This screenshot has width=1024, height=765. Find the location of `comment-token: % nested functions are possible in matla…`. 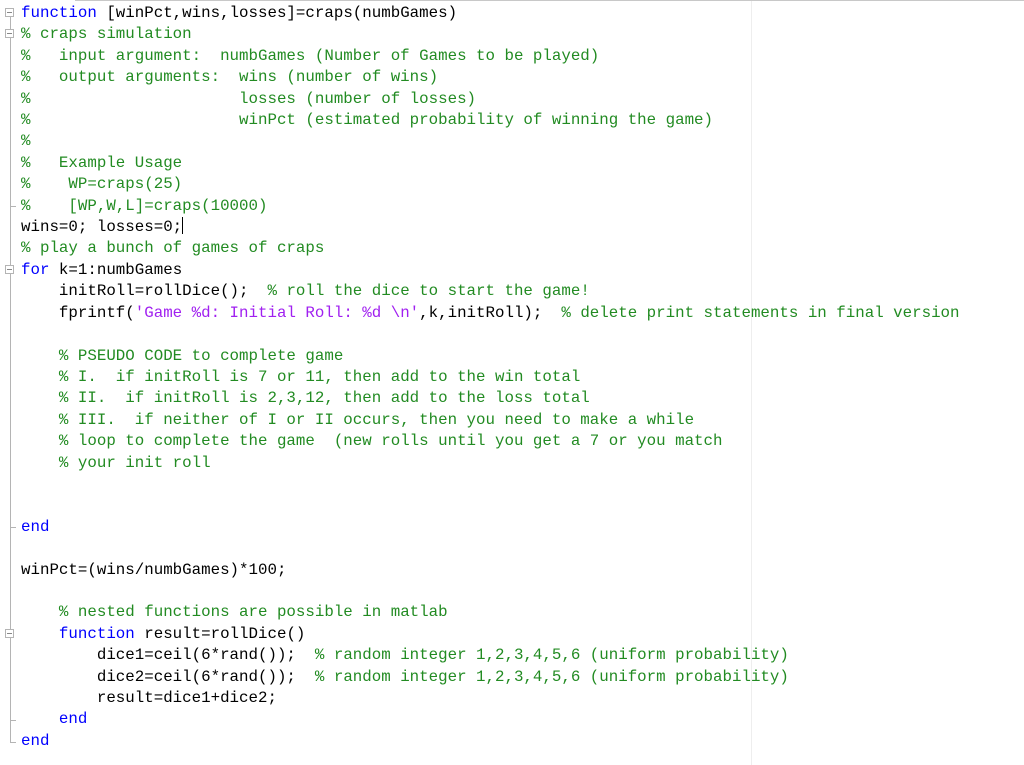

comment-token: % nested functions are possible in matla… is located at coordinates (253, 612).